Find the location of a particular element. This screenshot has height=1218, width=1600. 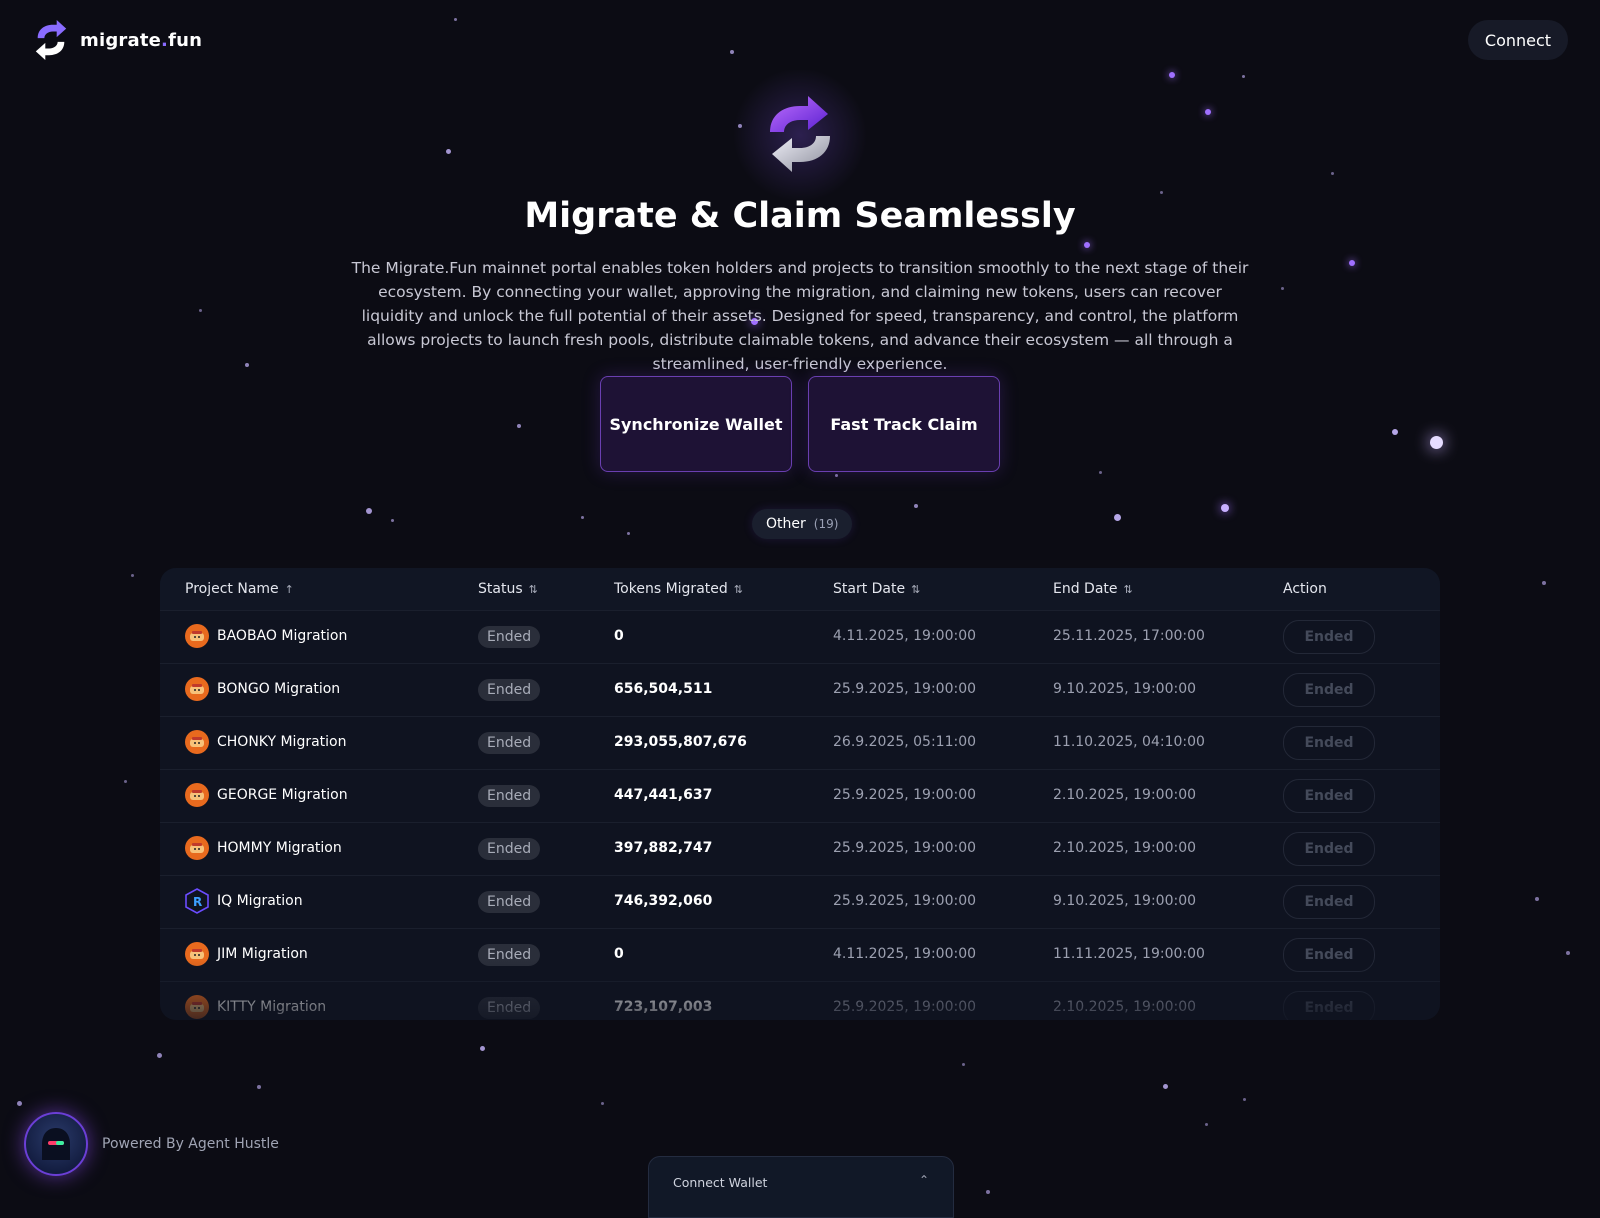

project-cell: HOMMY Migration is located at coordinates (263, 848).